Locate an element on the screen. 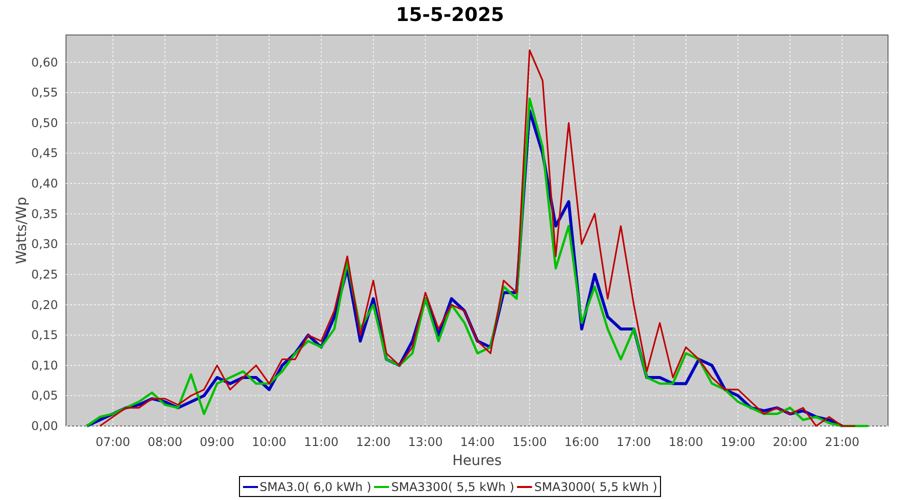 The height and width of the screenshot is (500, 900). legend-label: SMA3000( 5,5 kWh ) is located at coordinates (596, 487).